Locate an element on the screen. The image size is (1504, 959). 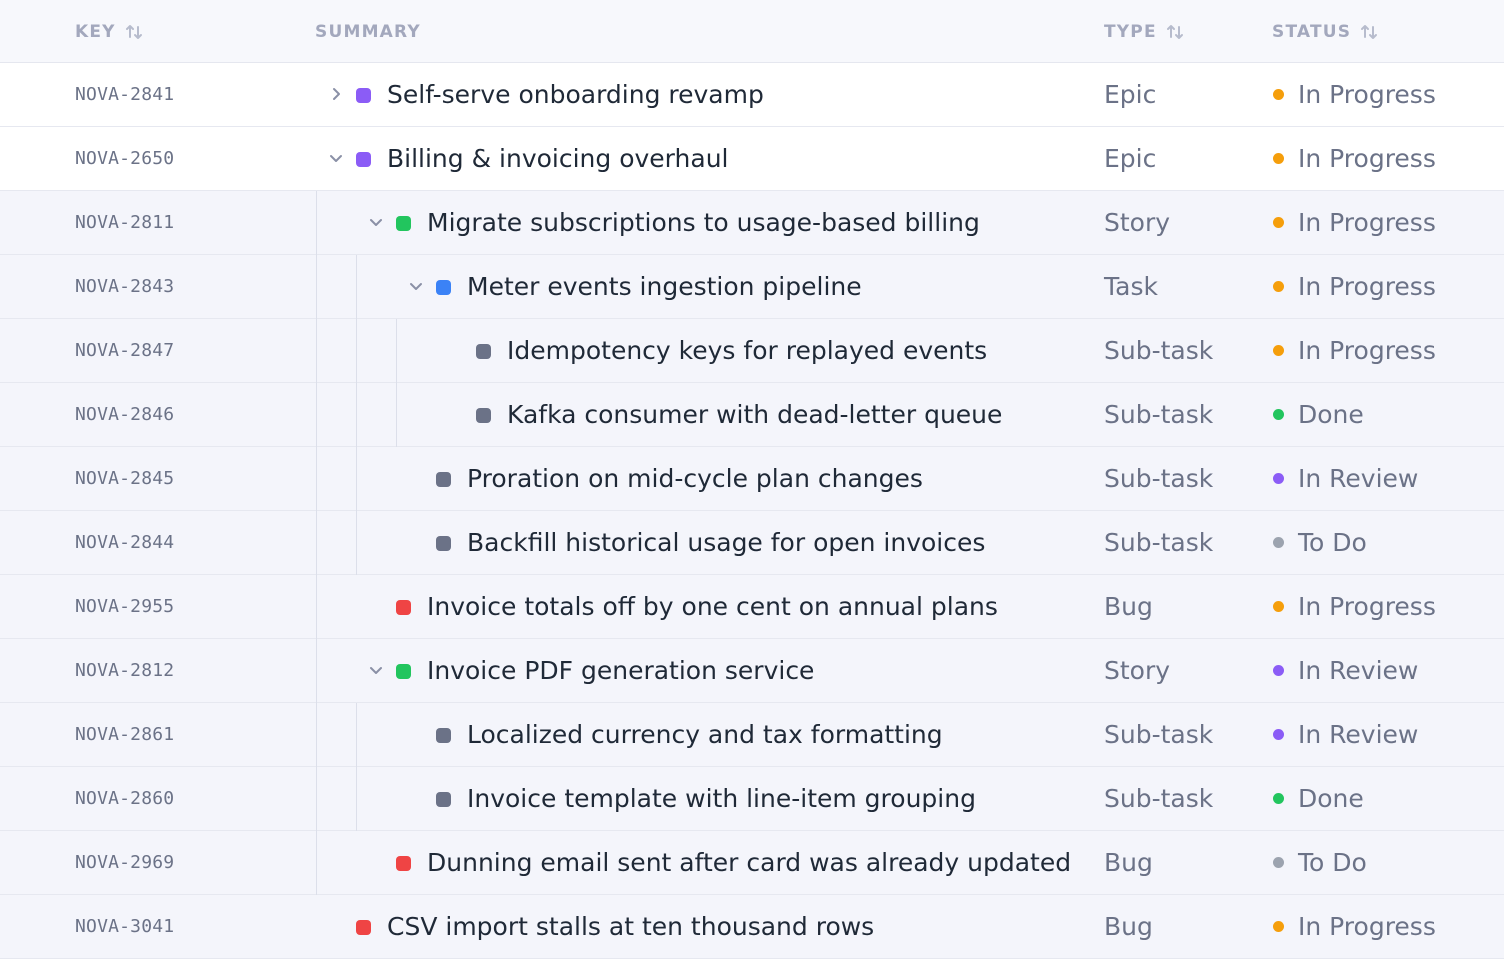
issue-summary: Invoice template with line-item grouping is located at coordinates (721, 798).